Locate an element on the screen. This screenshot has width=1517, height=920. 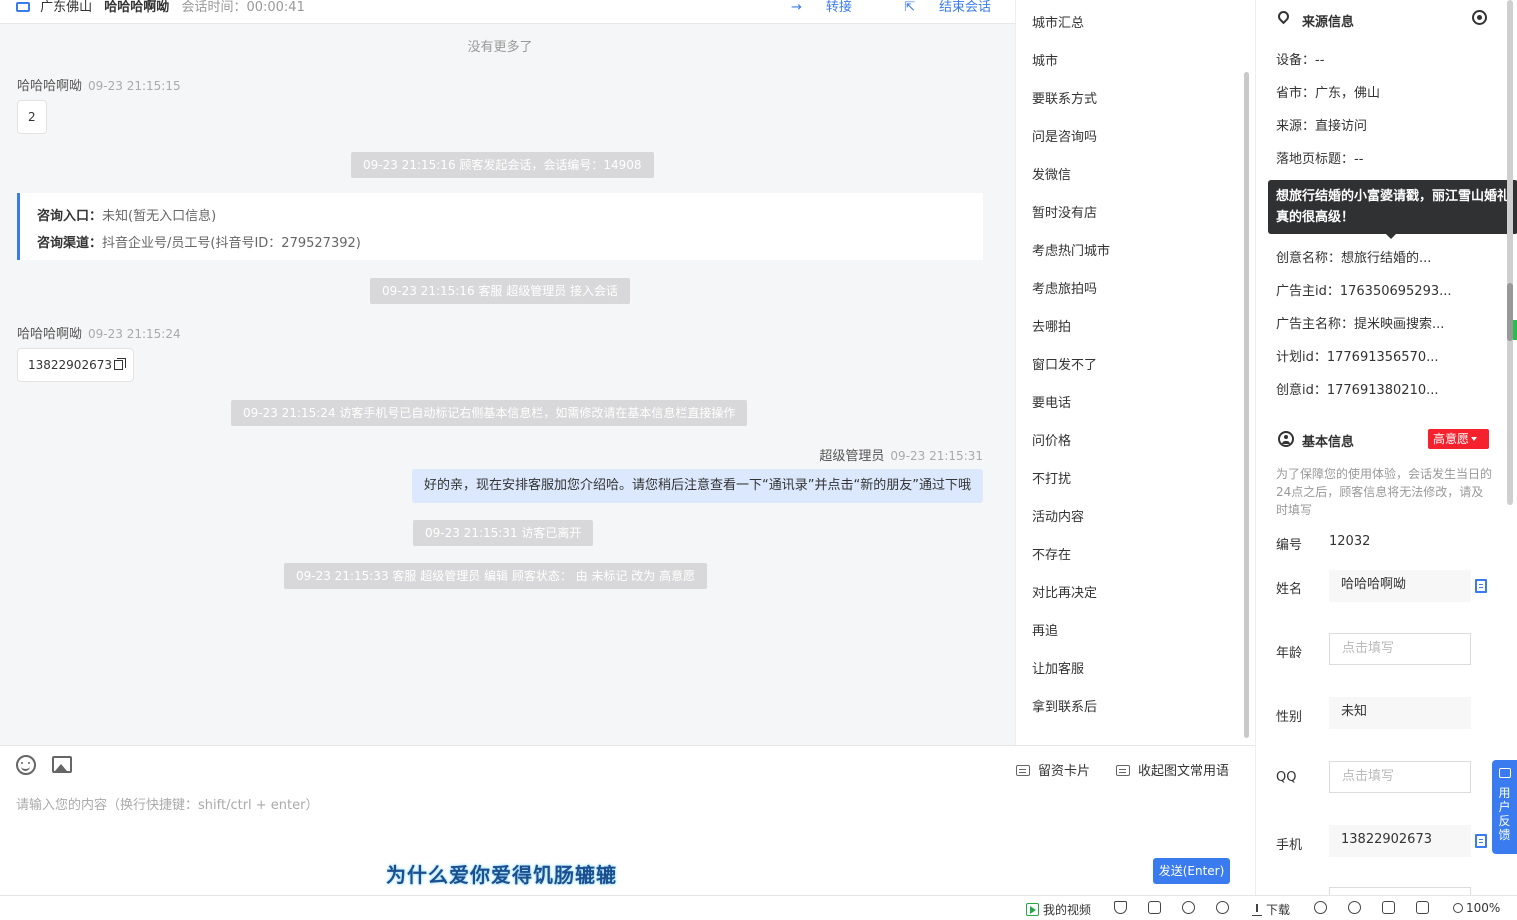
basic-info-title: 基本信息 is located at coordinates (1328, 442).